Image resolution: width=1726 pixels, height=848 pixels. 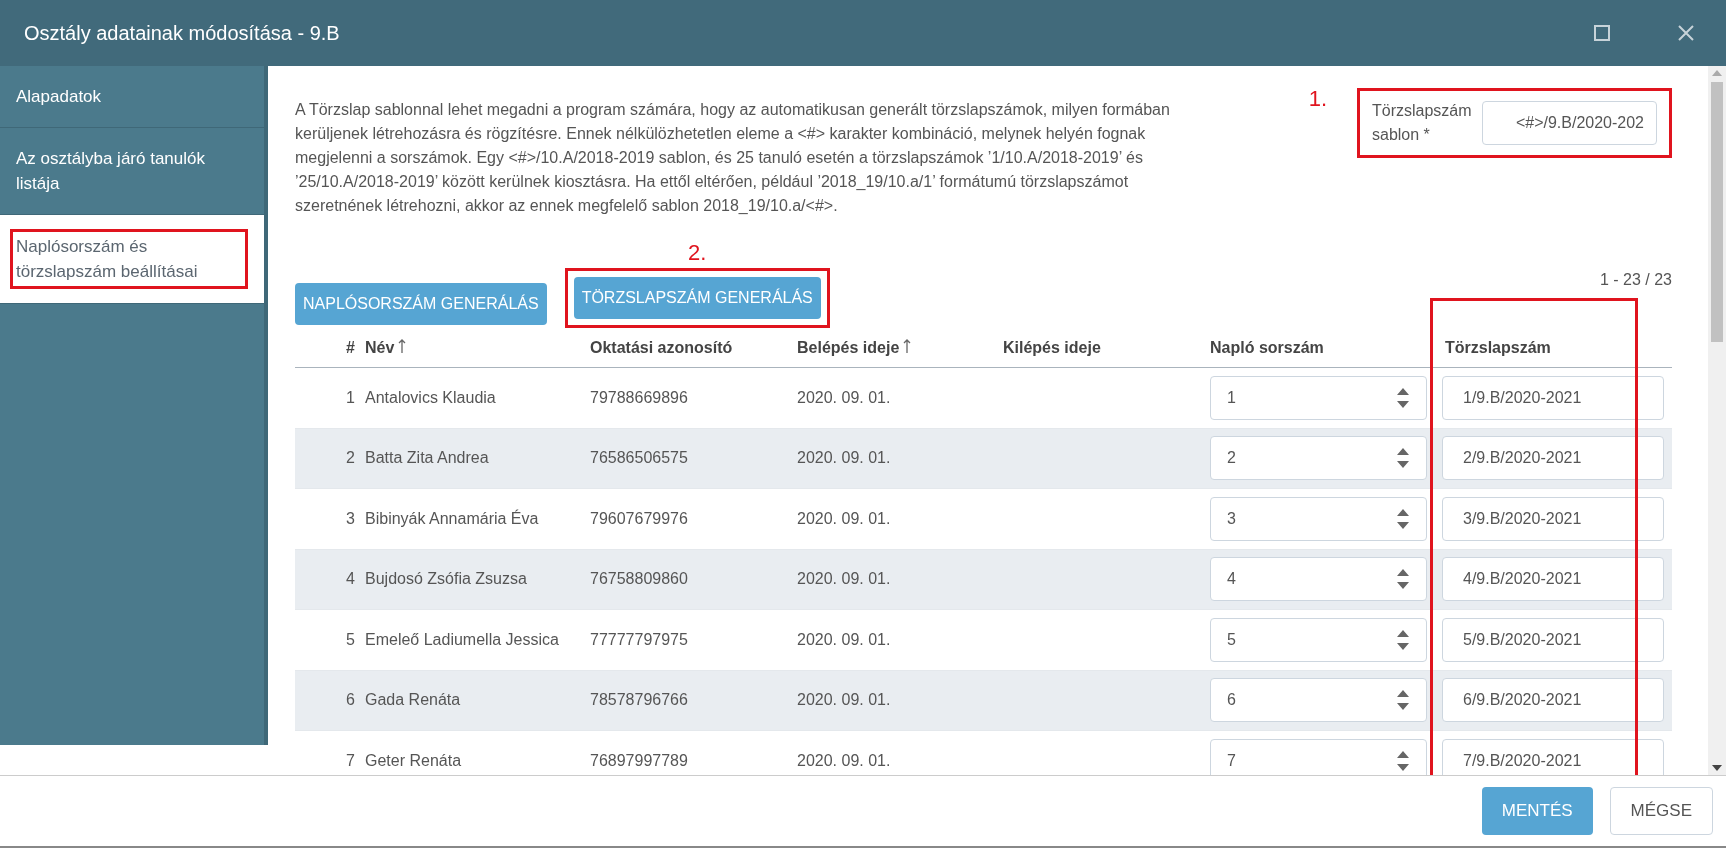 What do you see at coordinates (1602, 33) in the screenshot?
I see `maximize-icon` at bounding box center [1602, 33].